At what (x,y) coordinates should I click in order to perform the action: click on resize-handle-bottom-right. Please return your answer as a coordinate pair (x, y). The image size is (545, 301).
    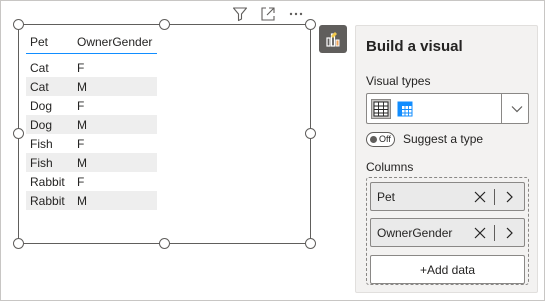
    Looking at the image, I should click on (310, 243).